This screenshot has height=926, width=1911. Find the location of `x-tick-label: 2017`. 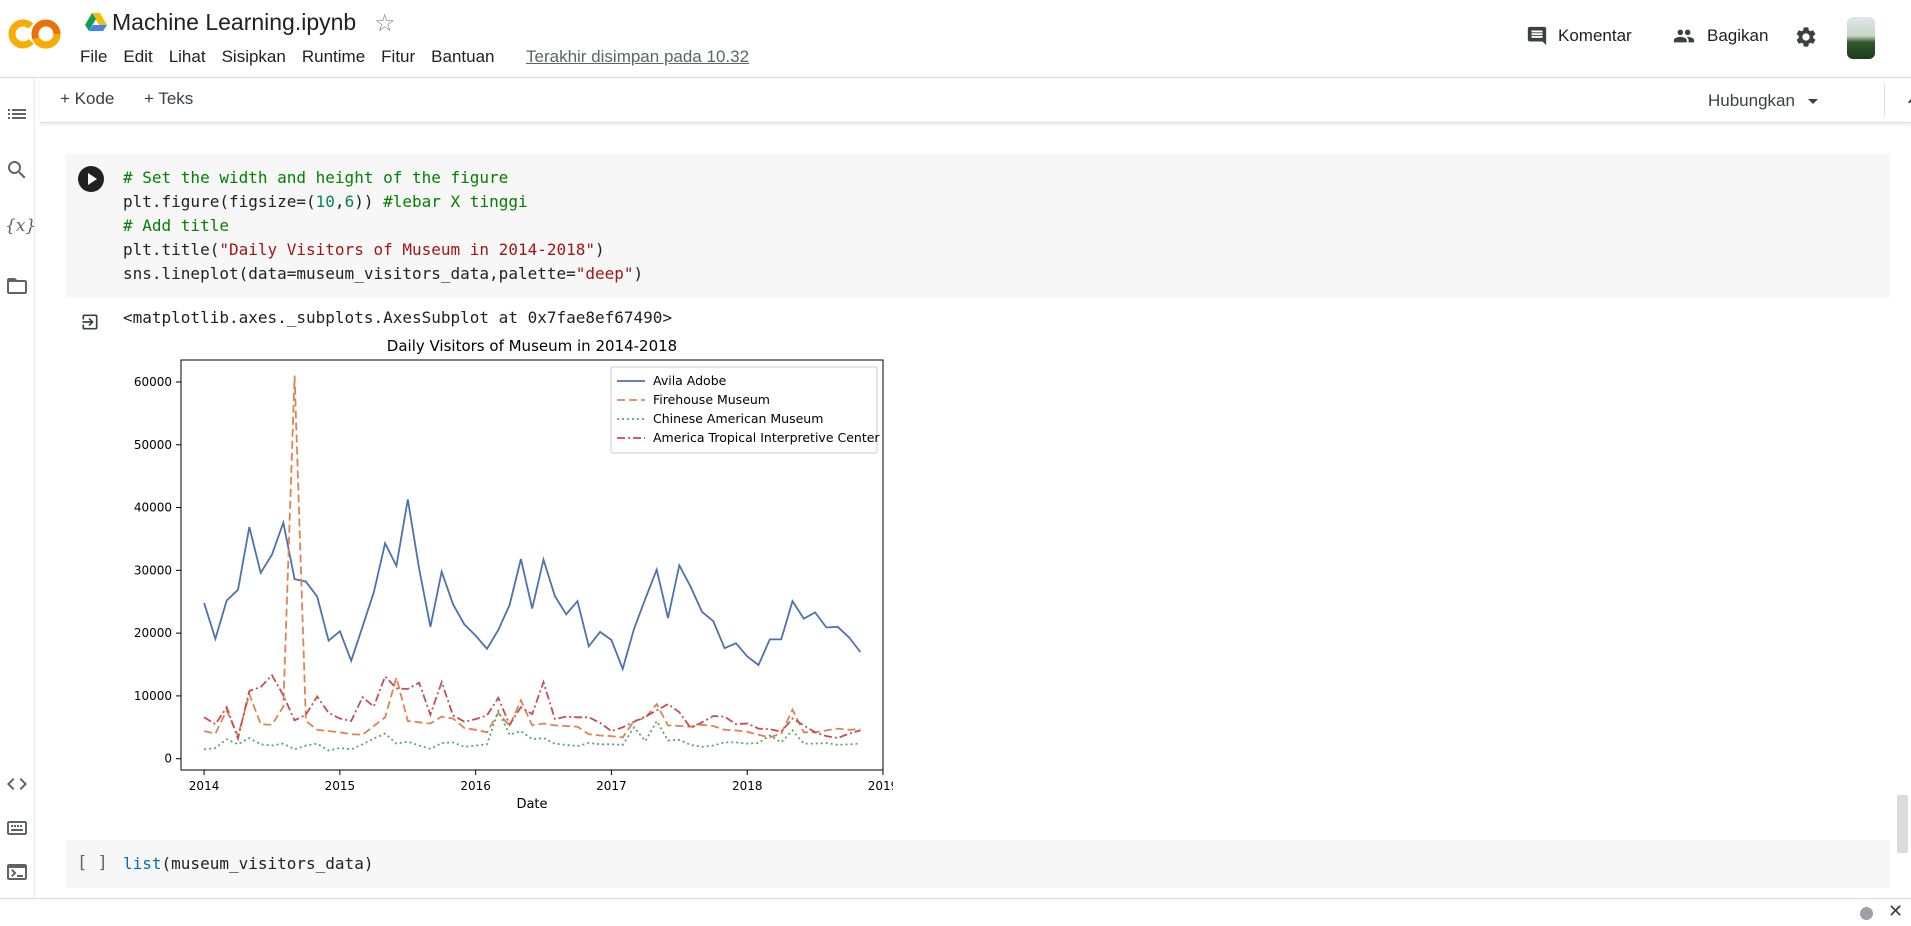

x-tick-label: 2017 is located at coordinates (611, 786).